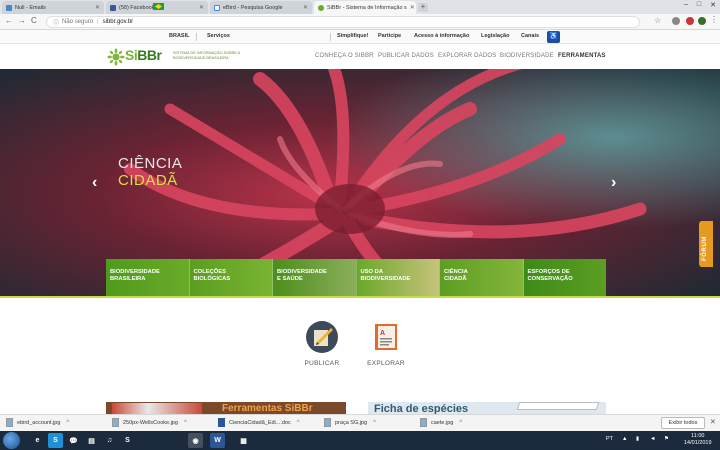  Describe the element at coordinates (582, 56) in the screenshot. I see `nav-ferramentas: Ferramentas` at that location.